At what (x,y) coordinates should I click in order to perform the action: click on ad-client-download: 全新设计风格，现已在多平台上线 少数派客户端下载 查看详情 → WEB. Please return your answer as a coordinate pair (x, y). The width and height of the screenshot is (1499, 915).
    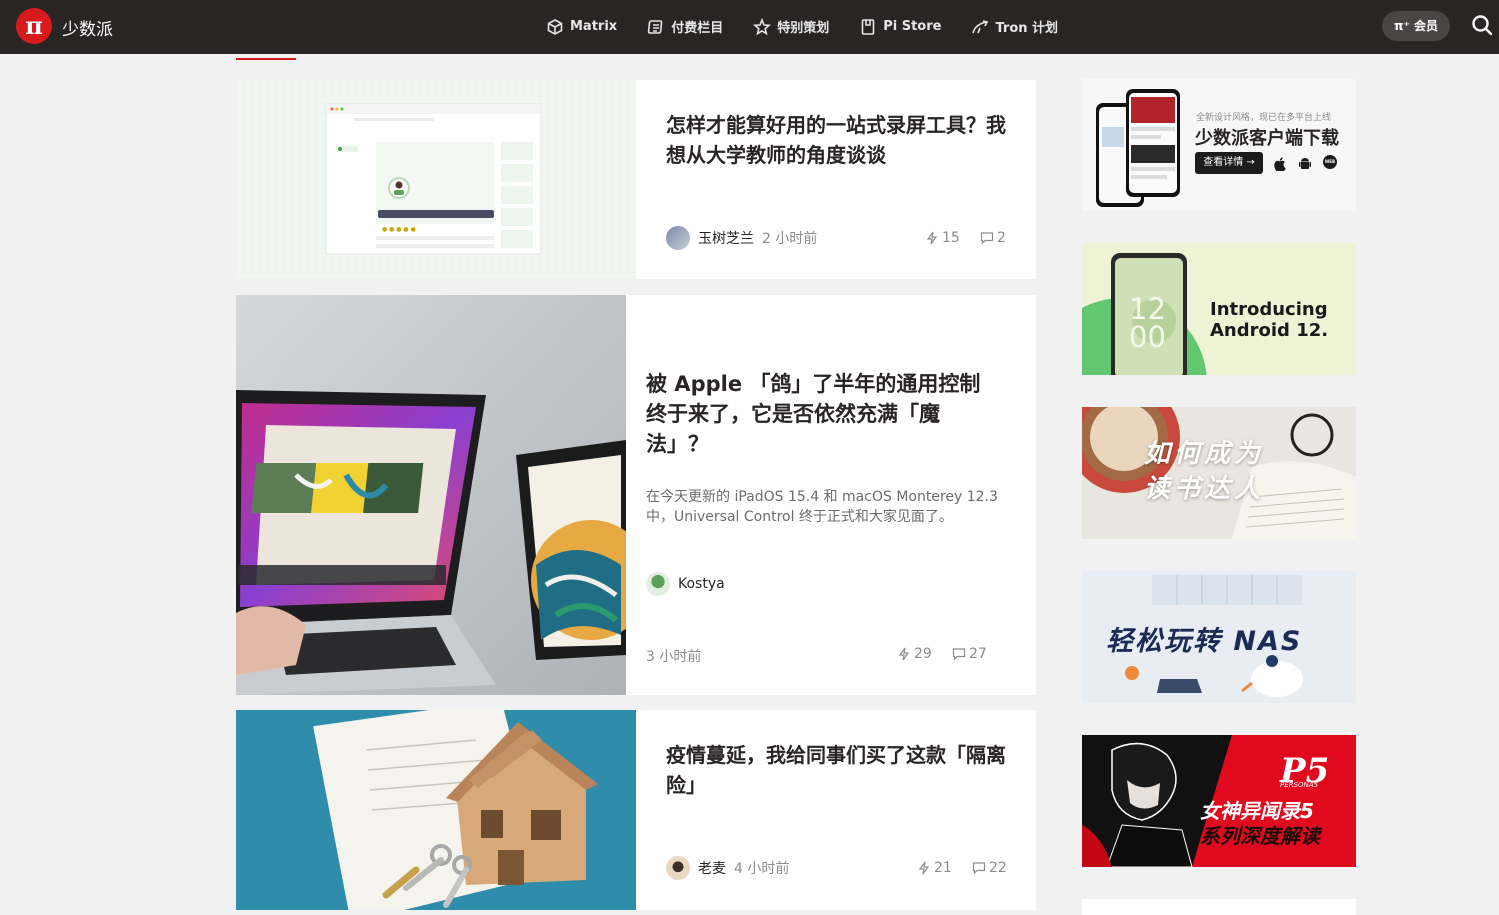
    Looking at the image, I should click on (1219, 145).